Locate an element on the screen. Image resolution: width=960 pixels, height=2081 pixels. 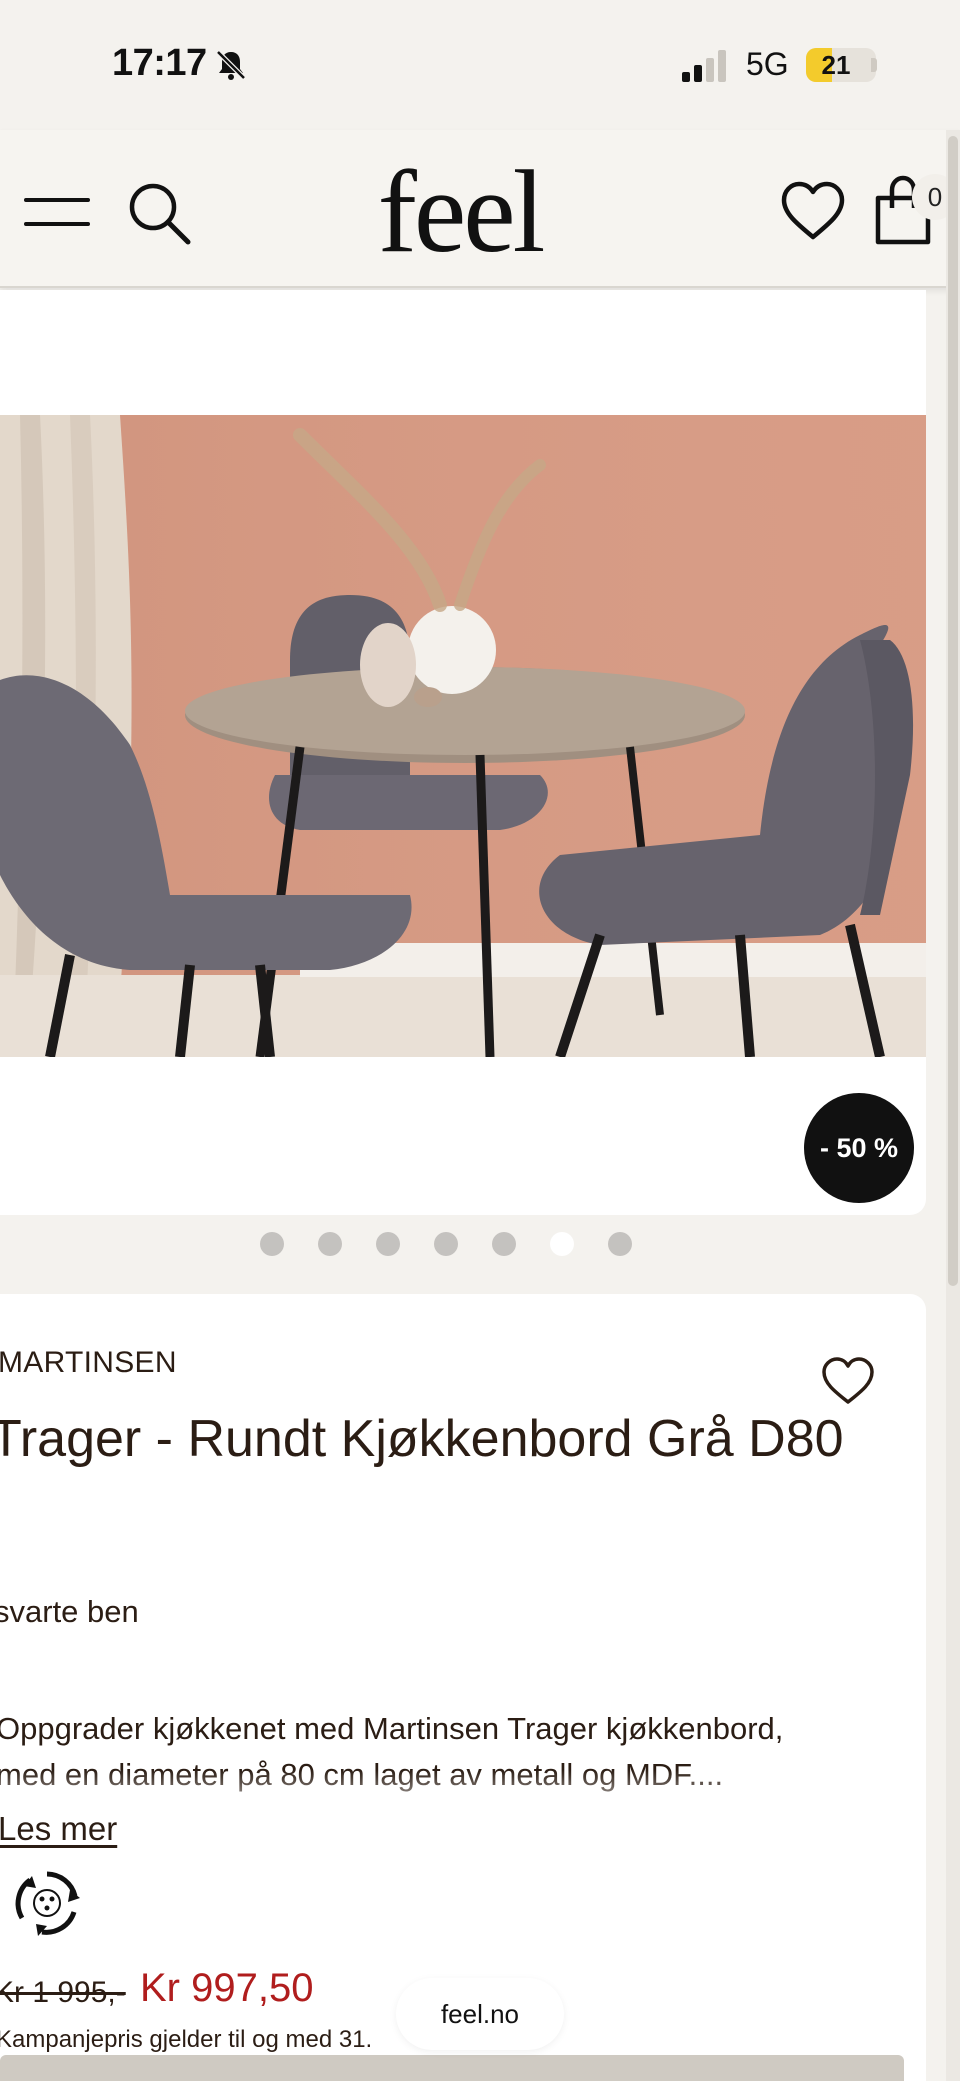
battery-level: 21 is located at coordinates (836, 65).